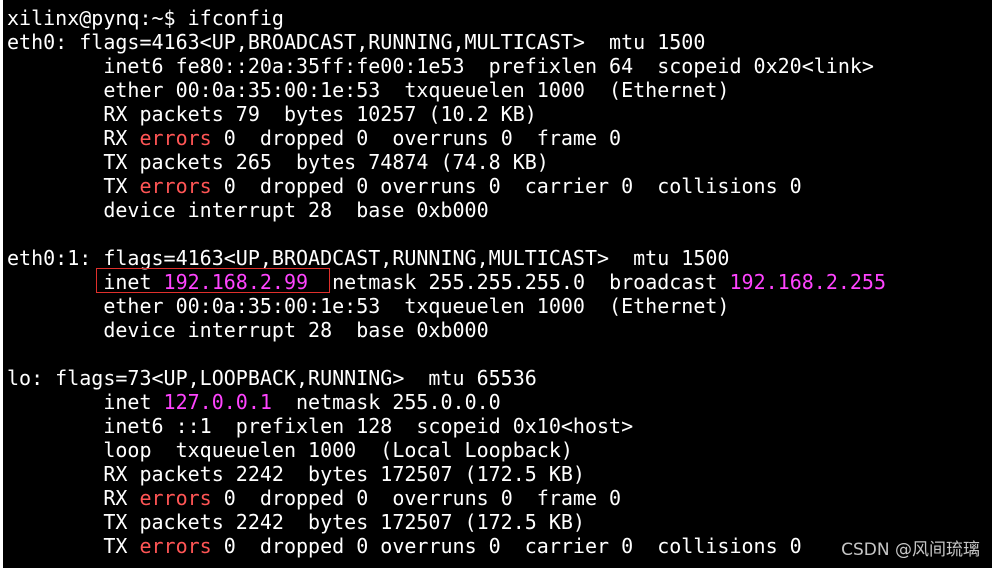 The image size is (992, 568). Describe the element at coordinates (519, 282) in the screenshot. I see `terminal-text: netmask 255.255.255.0 broadcast` at that location.